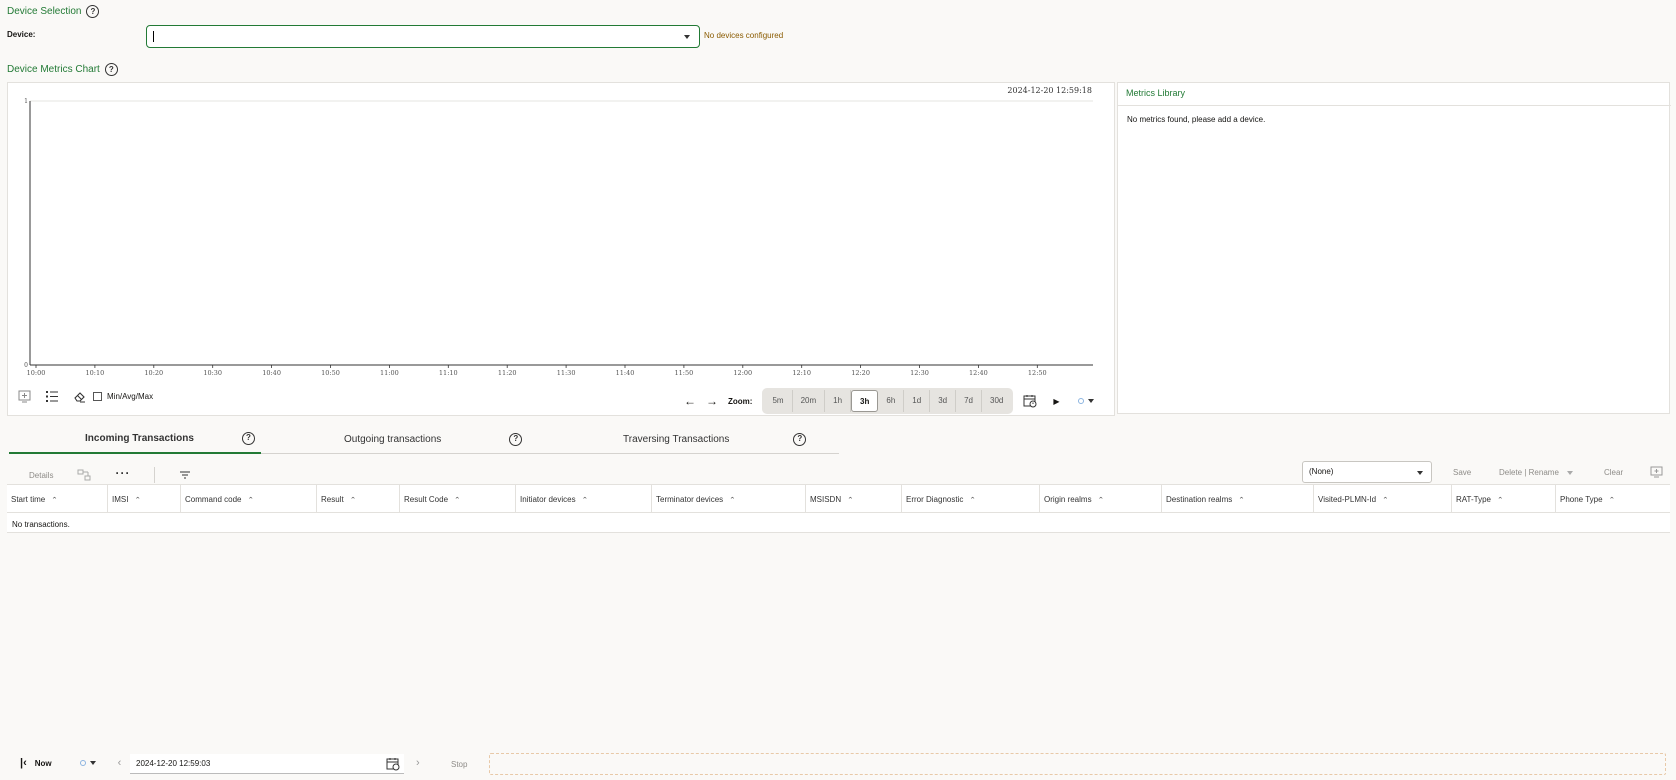 The width and height of the screenshot is (1676, 780). I want to click on zoom-button-1h: 1h, so click(838, 401).